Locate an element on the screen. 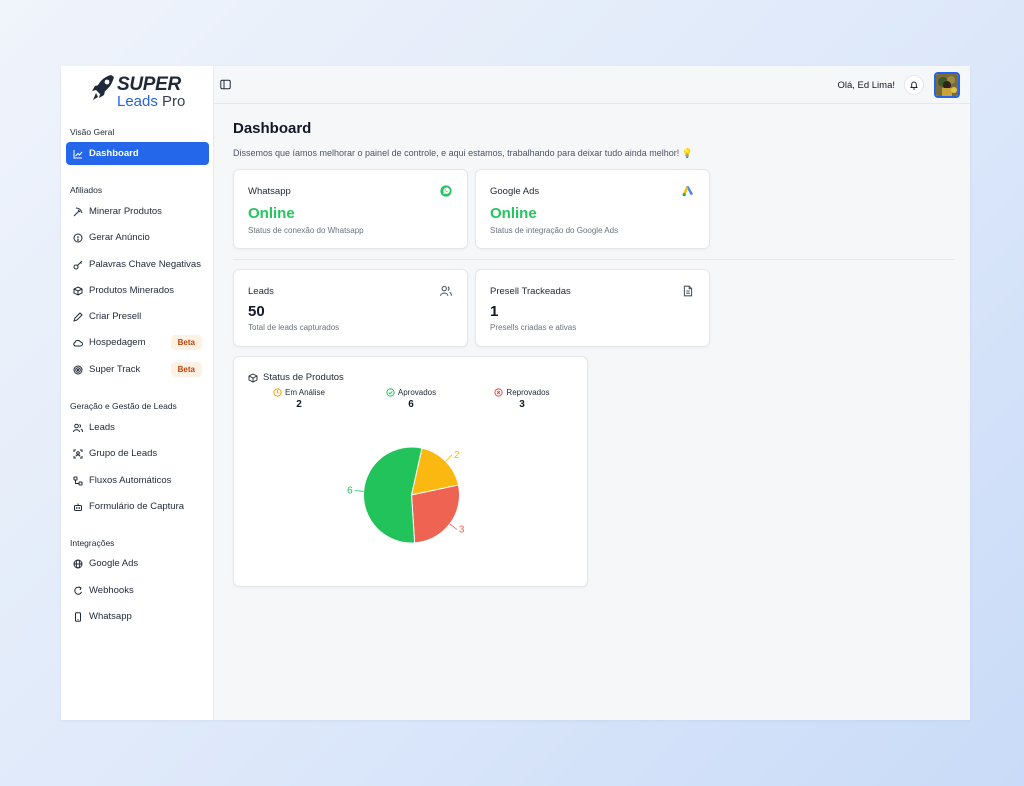 This screenshot has width=1024, height=786. sidebar-item-label: Leads is located at coordinates (102, 427).